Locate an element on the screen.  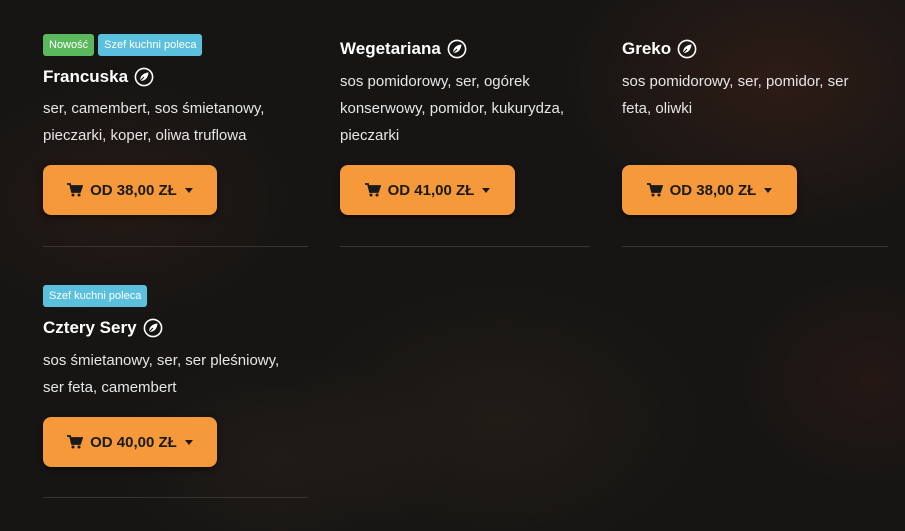
product-title: Wegetariana is located at coordinates (403, 49).